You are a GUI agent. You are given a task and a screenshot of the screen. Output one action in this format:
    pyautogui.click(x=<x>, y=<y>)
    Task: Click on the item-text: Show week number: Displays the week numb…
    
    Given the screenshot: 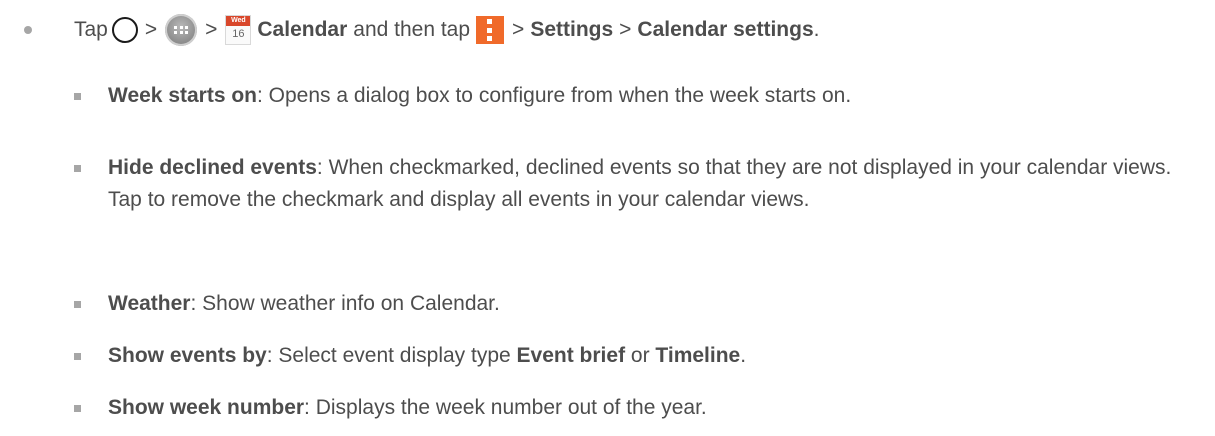 What is the action you would take?
    pyautogui.click(x=658, y=408)
    